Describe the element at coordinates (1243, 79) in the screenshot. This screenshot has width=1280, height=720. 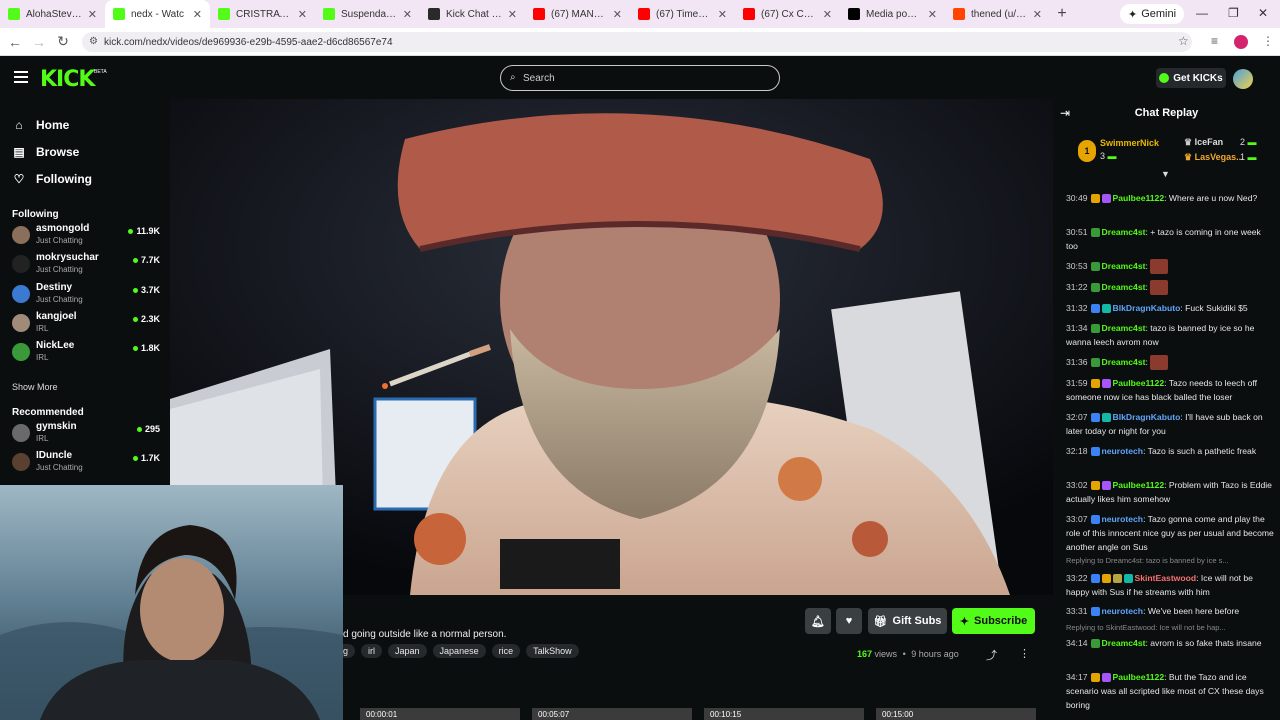
I see `user-avatar` at that location.